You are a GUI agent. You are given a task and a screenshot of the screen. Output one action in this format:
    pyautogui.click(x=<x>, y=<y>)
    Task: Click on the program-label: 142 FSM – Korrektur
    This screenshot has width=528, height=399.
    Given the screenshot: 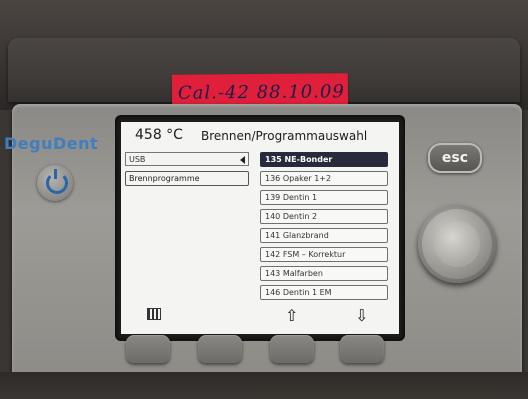 What is the action you would take?
    pyautogui.click(x=305, y=254)
    